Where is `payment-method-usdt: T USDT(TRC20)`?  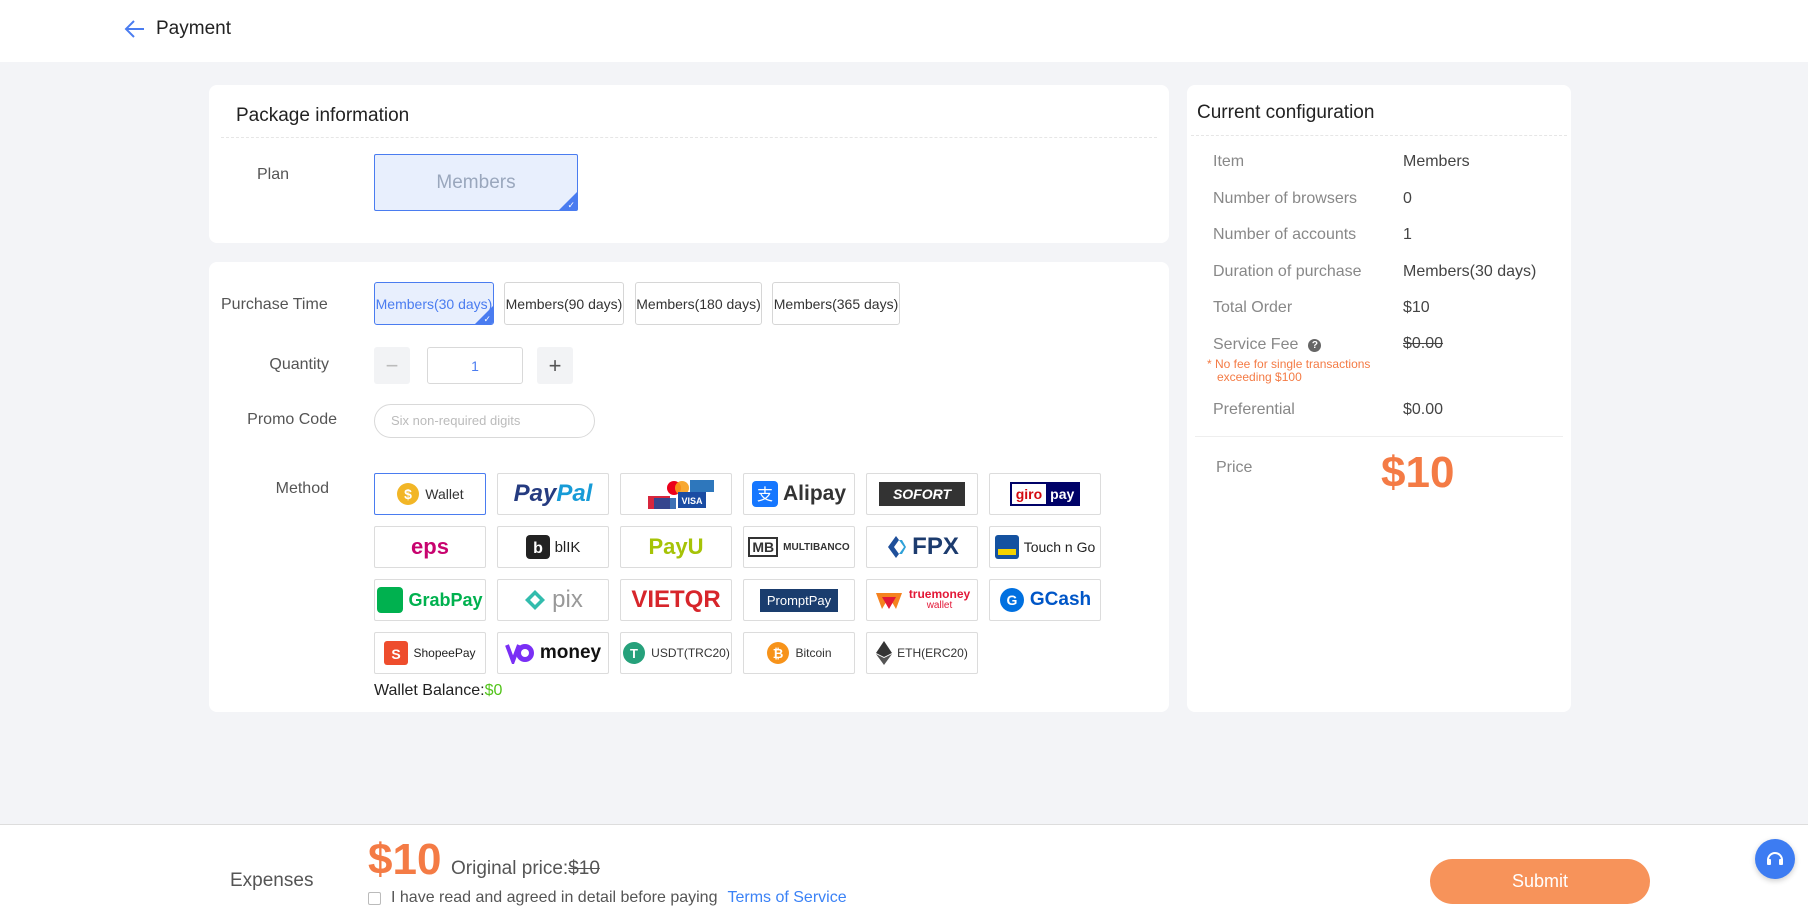
payment-method-usdt: T USDT(TRC20) is located at coordinates (676, 653).